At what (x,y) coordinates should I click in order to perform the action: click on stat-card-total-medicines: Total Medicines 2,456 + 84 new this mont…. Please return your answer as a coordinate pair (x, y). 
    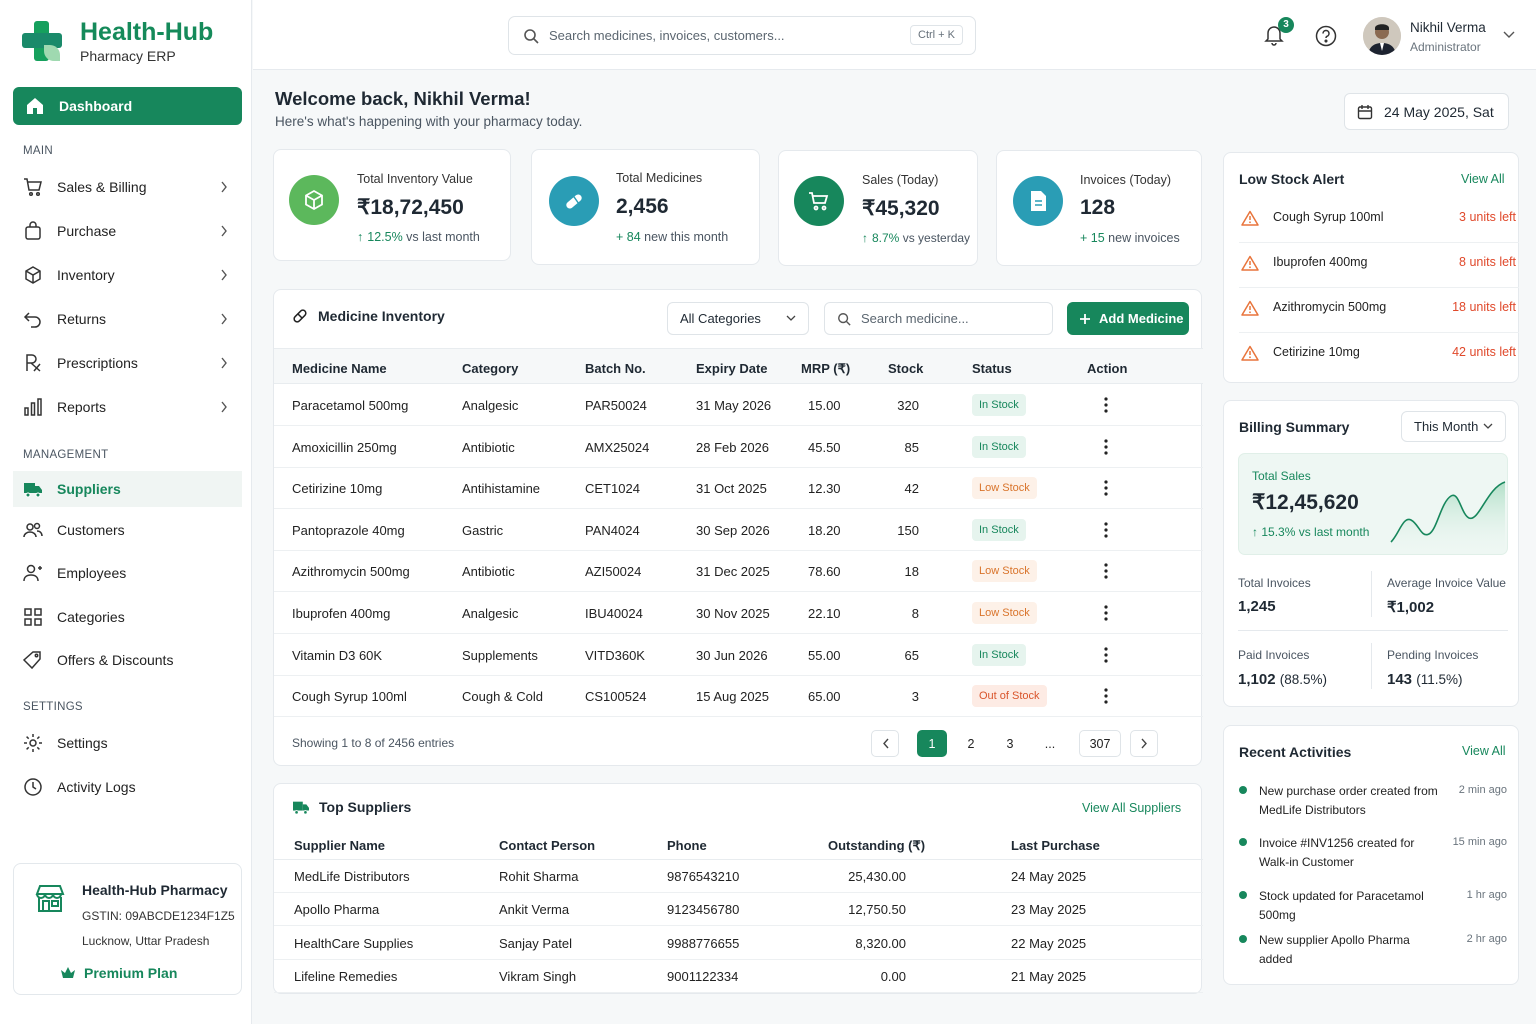
    Looking at the image, I should click on (645, 207).